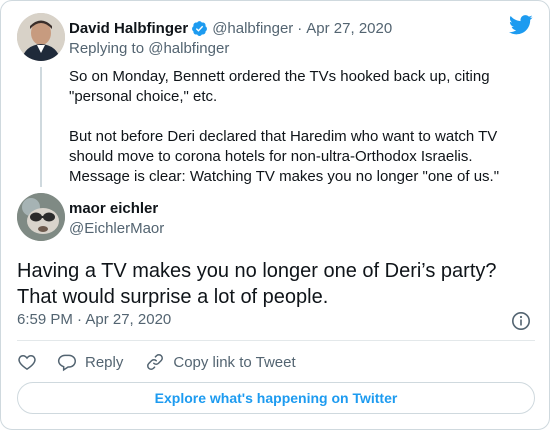  What do you see at coordinates (104, 362) in the screenshot?
I see `reply-label: Reply` at bounding box center [104, 362].